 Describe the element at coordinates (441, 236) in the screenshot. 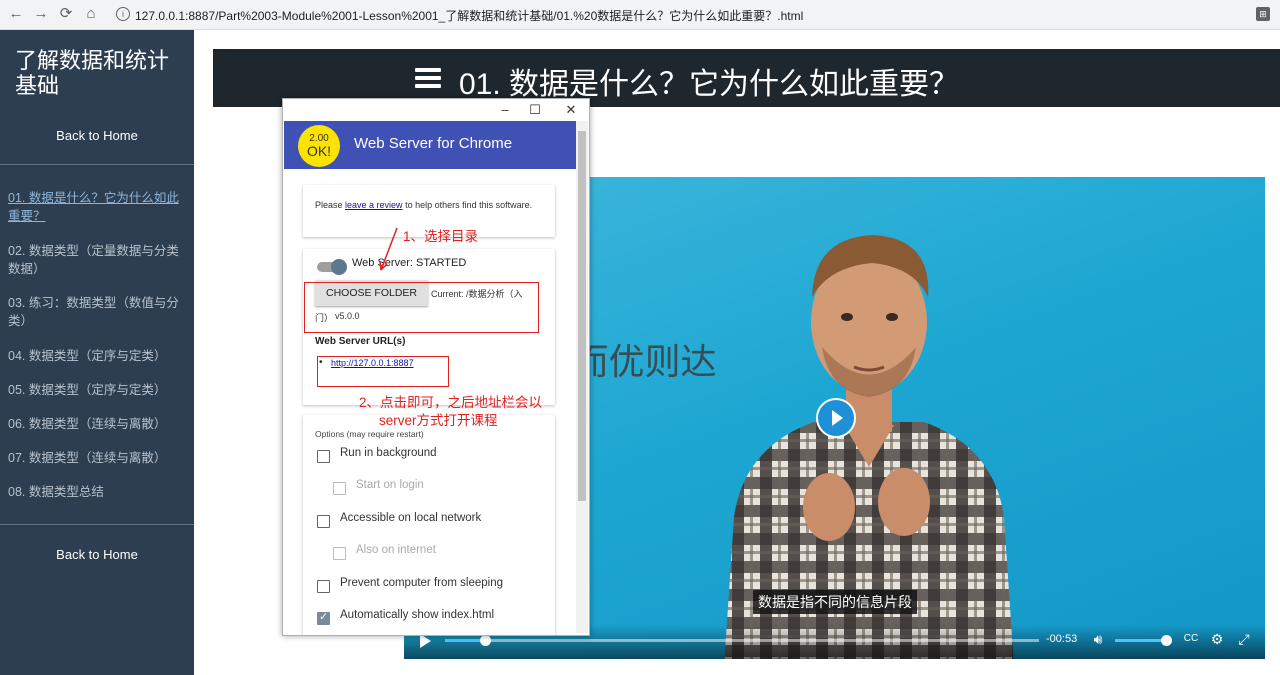

I see `annotation-step1: 1、选择目录` at that location.